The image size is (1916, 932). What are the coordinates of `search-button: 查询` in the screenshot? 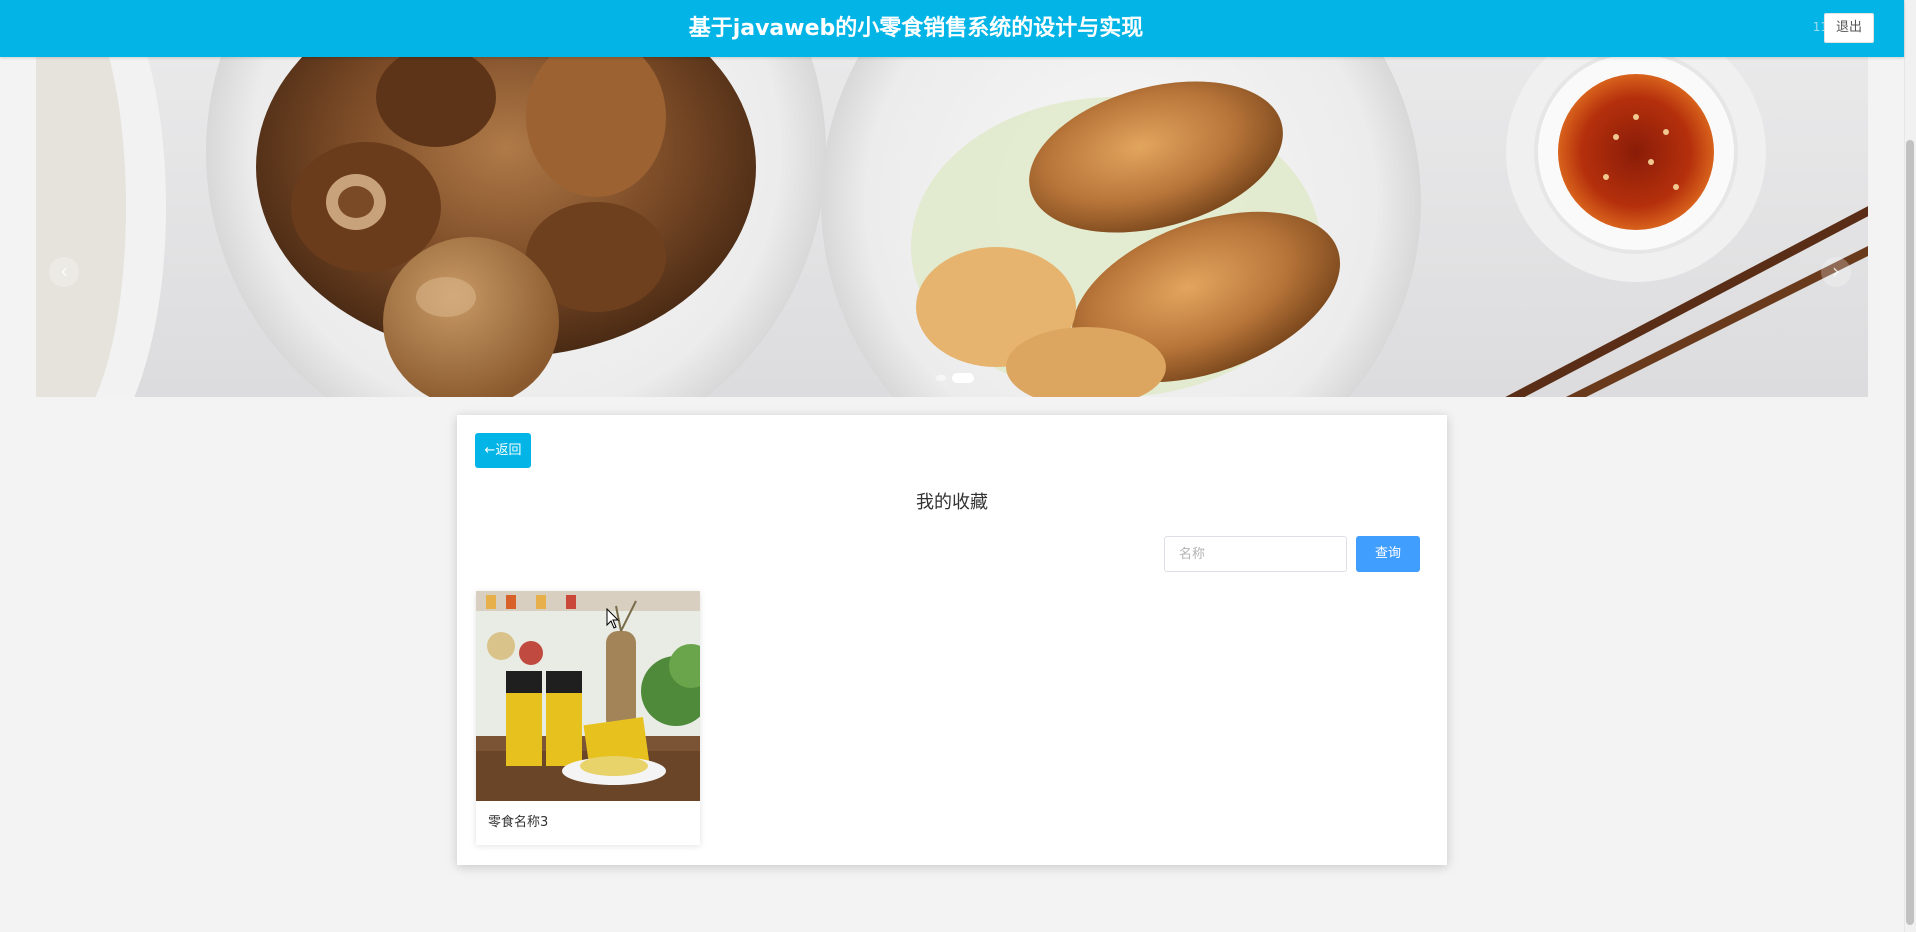 It's located at (1388, 554).